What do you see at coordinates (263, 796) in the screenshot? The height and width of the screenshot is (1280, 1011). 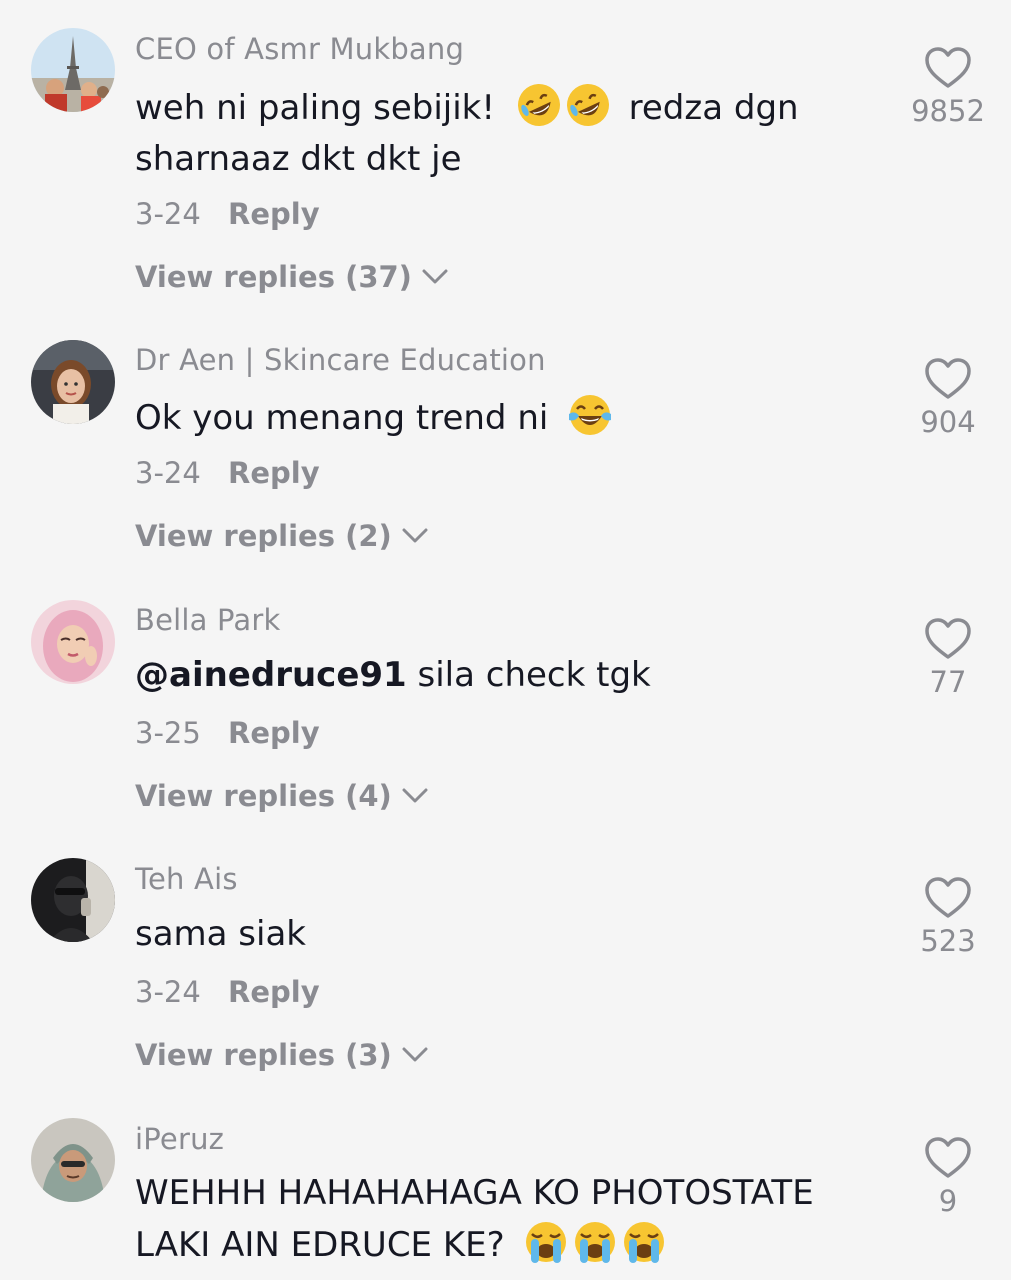 I see `view-replies-label: View replies (4)` at bounding box center [263, 796].